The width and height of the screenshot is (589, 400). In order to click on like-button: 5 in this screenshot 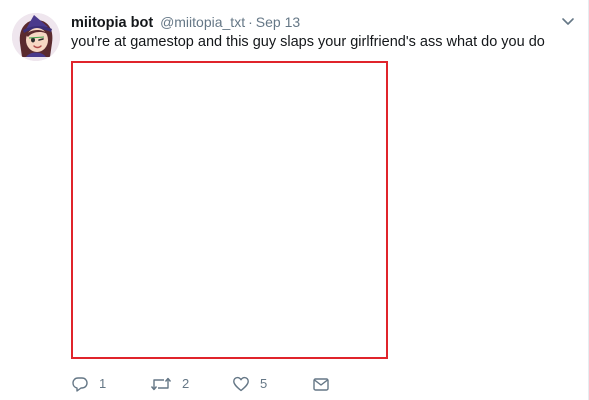, I will do `click(249, 384)`.